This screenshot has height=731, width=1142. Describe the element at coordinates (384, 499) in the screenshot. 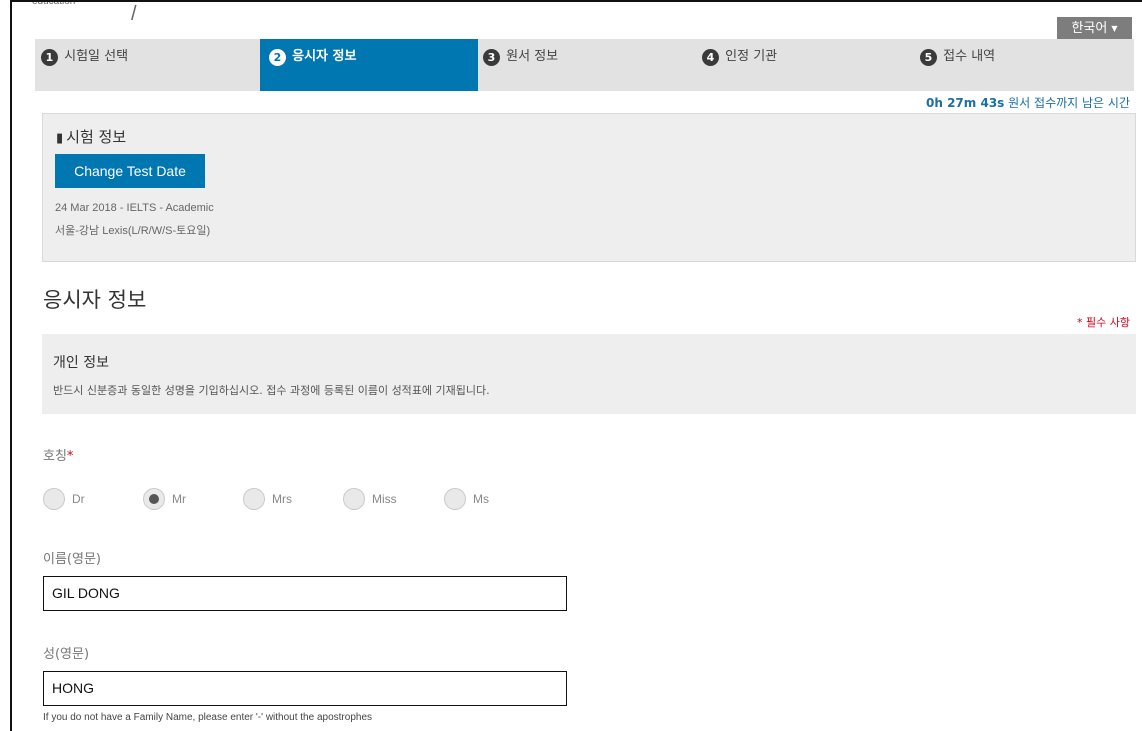

I see `radio-label: Miss` at that location.